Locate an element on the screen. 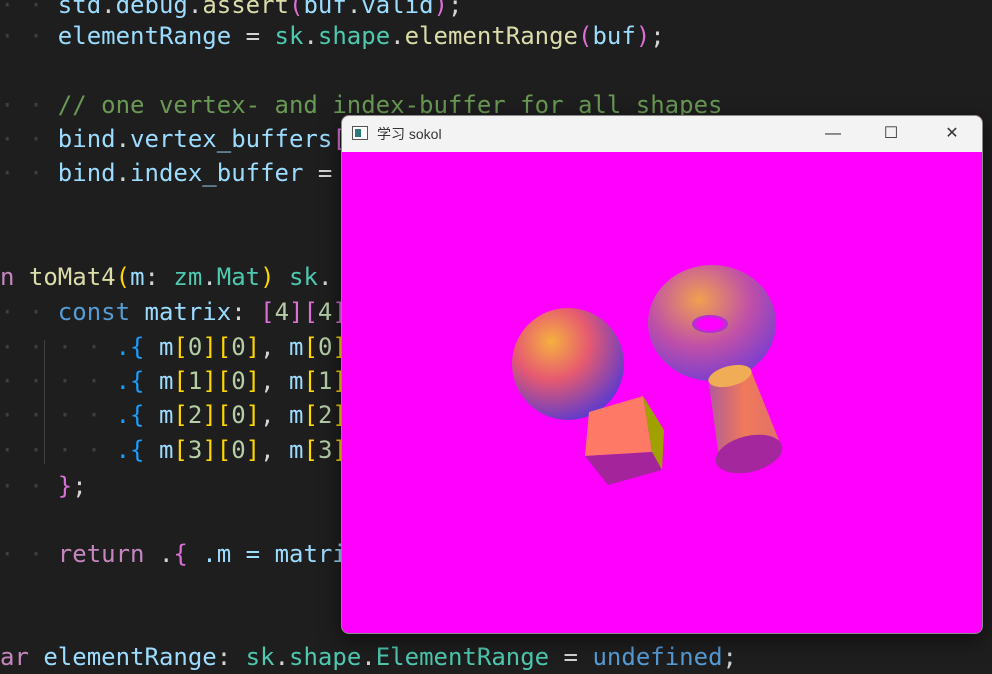  sphere-shape is located at coordinates (568, 364).